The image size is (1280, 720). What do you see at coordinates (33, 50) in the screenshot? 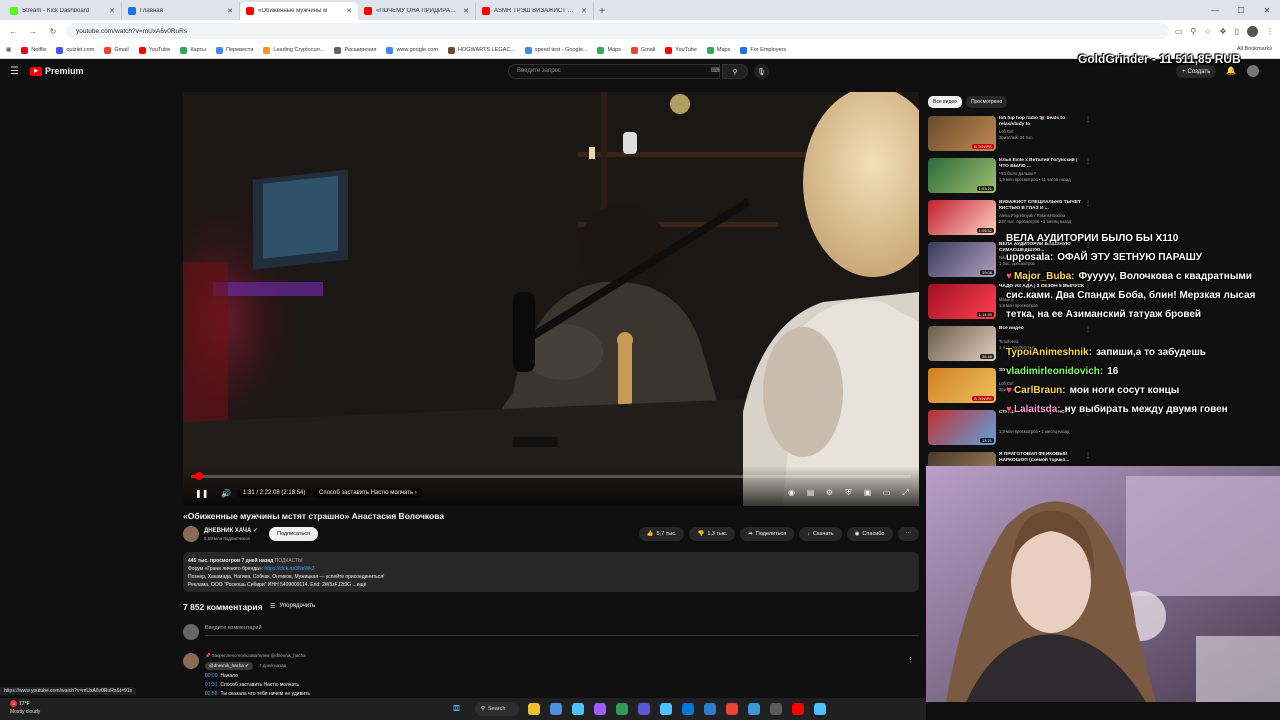
I see `bookmark-item: Netflix` at bounding box center [33, 50].